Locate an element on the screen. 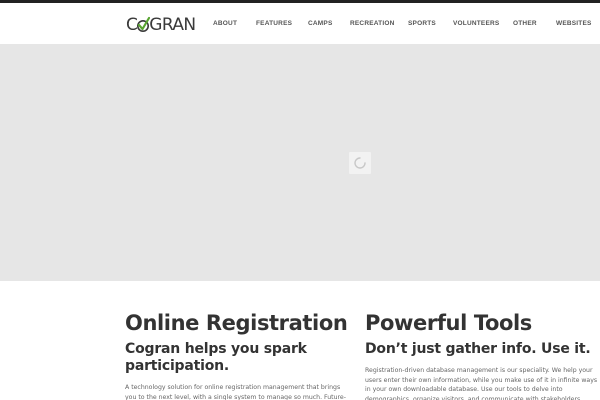  nav-item-websites: WEBSITES is located at coordinates (574, 23).